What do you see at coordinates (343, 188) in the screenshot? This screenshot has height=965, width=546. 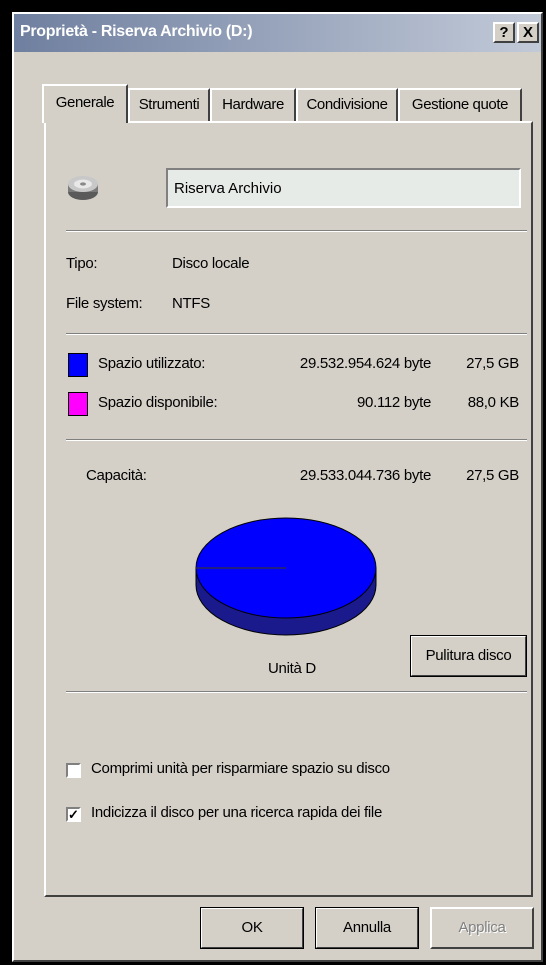 I see `volume-name-input` at bounding box center [343, 188].